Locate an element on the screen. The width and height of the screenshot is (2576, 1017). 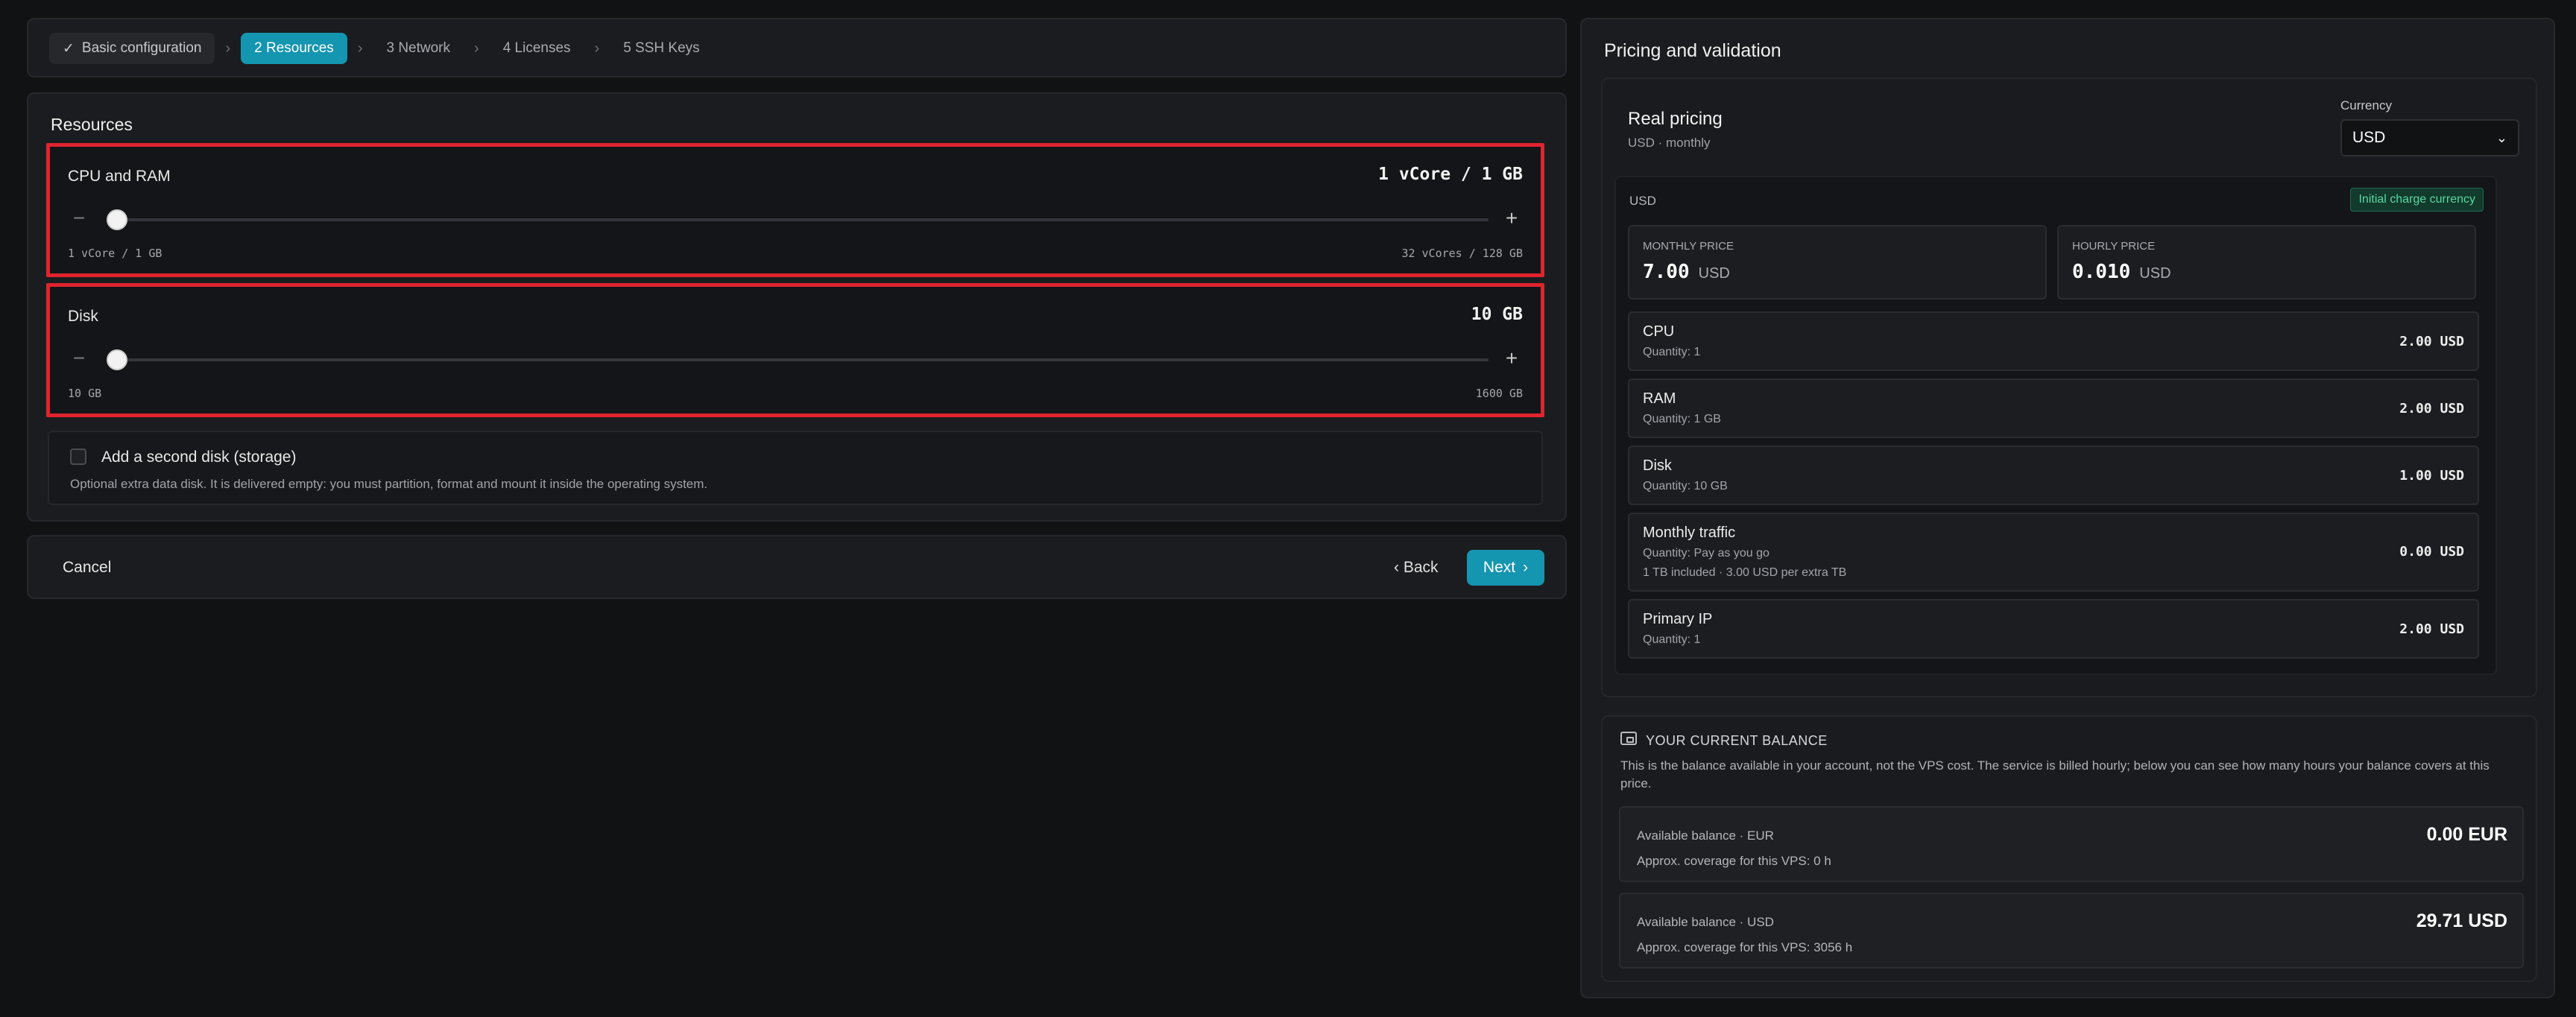
second-disk-label: Add a second disk (storage) is located at coordinates (198, 457).